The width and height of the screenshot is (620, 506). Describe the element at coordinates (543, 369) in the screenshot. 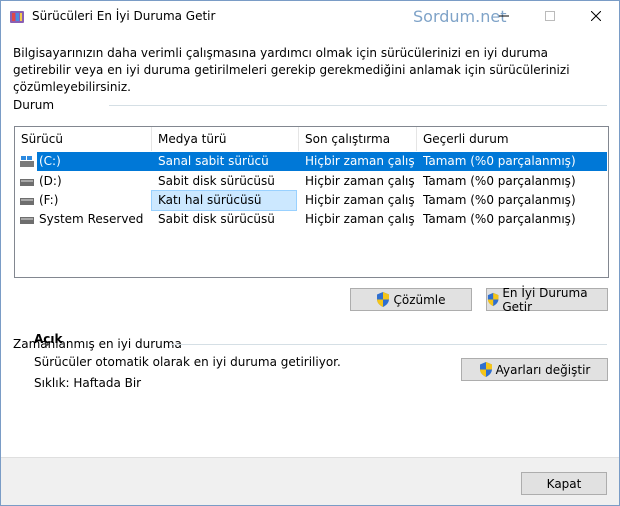

I see `change-settings-label: Ayarları değiştir` at that location.